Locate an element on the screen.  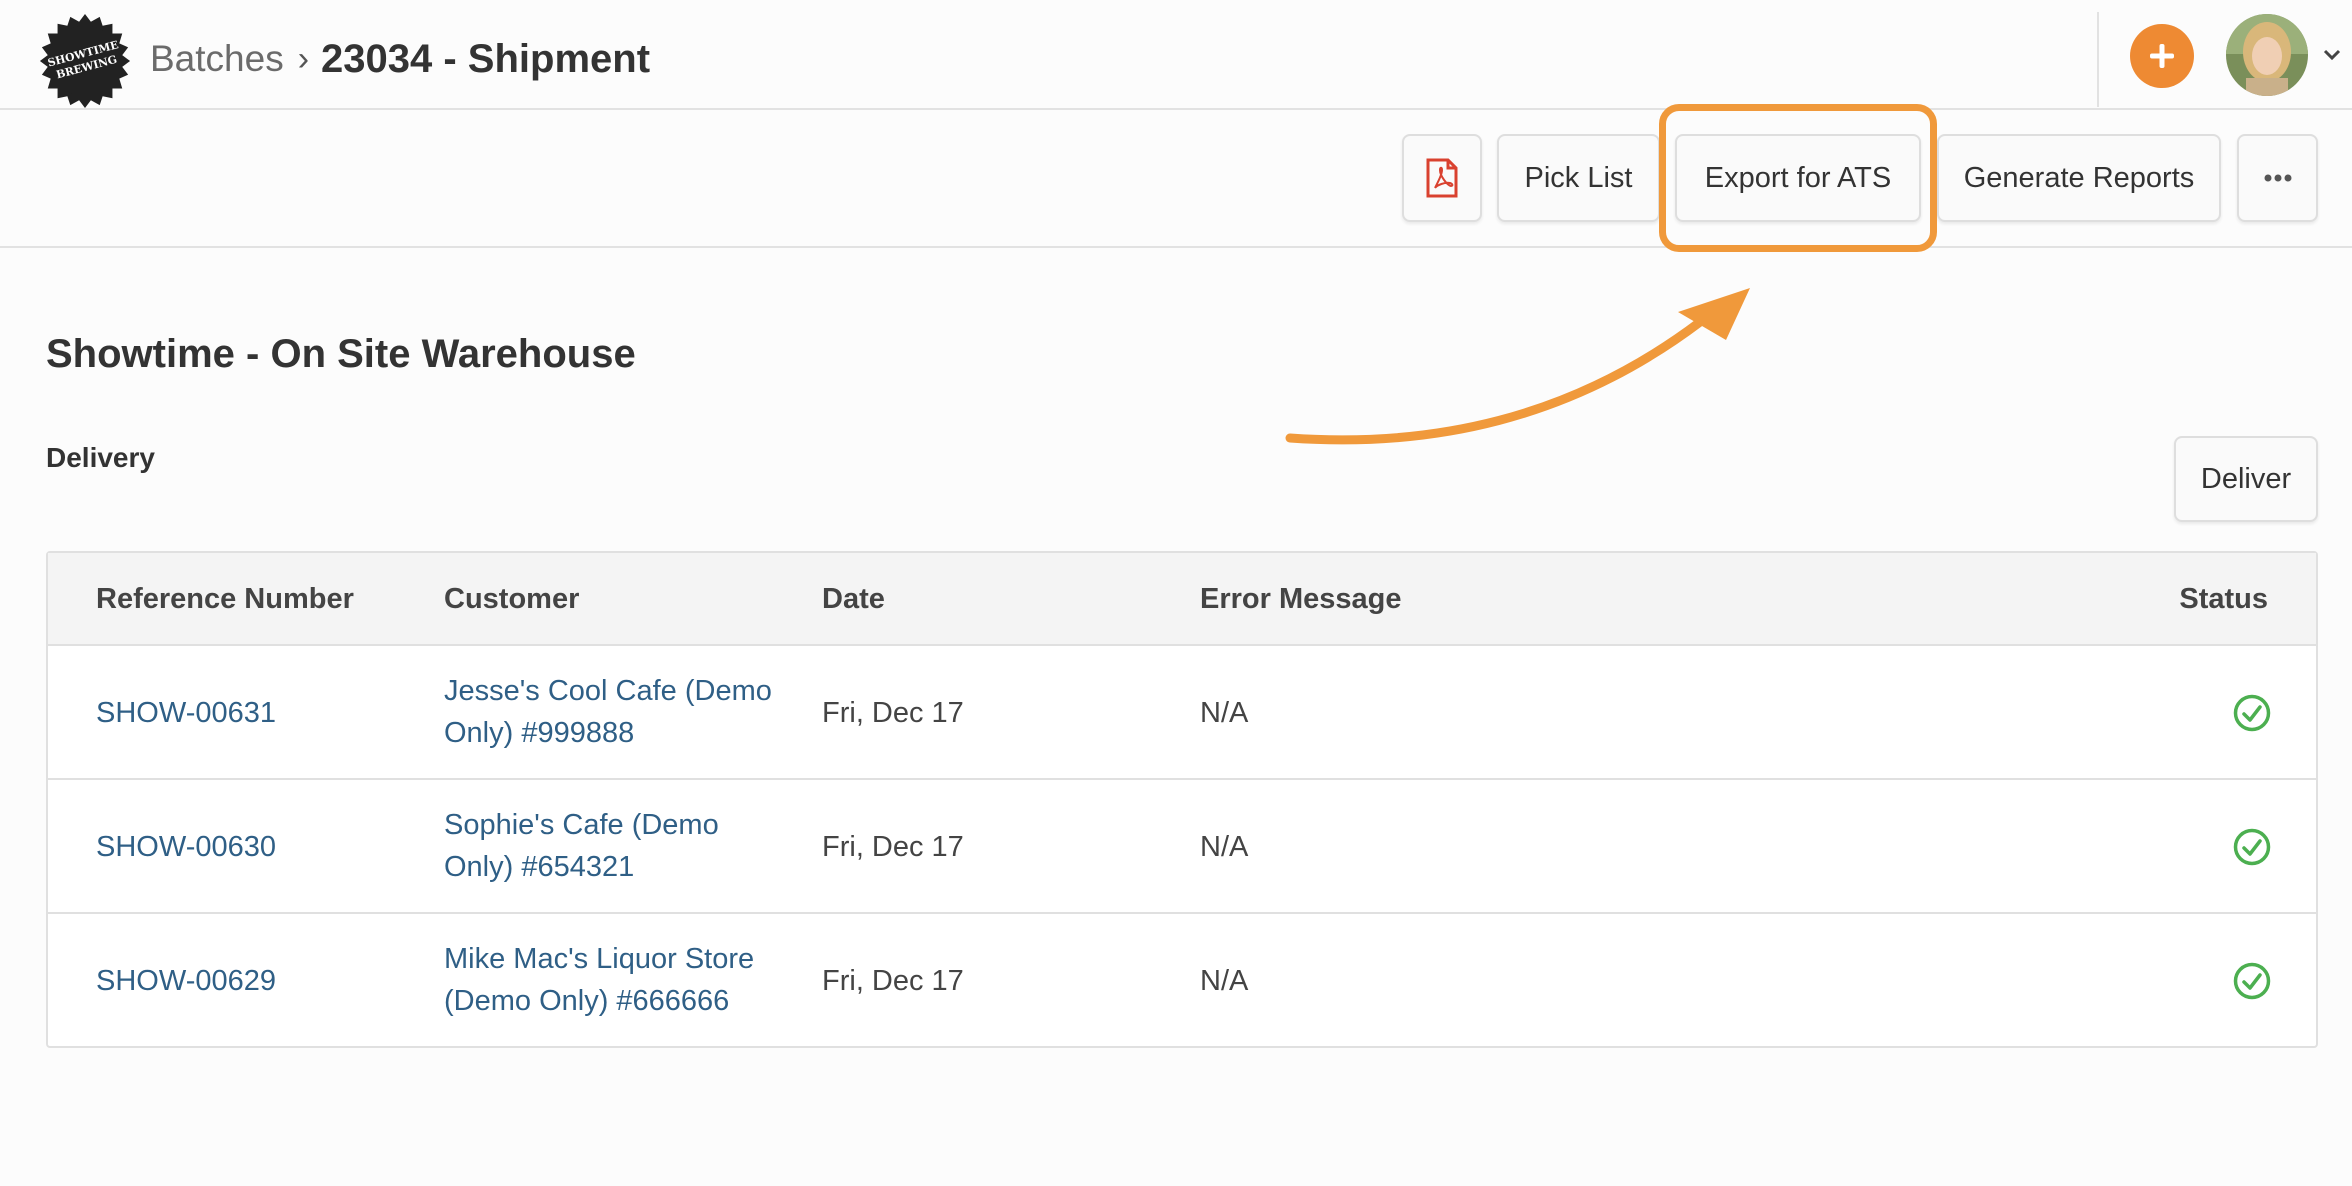
reference-link: SHOW-00631 is located at coordinates (186, 713).